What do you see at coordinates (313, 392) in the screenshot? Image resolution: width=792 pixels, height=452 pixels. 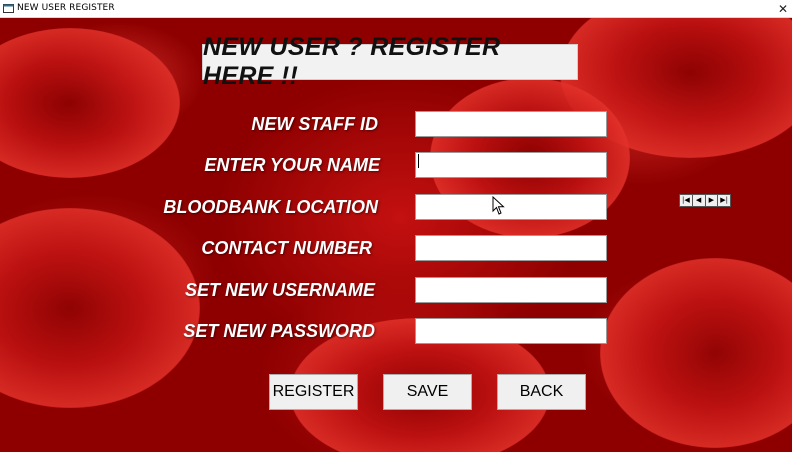 I see `register-button: REGISTER` at bounding box center [313, 392].